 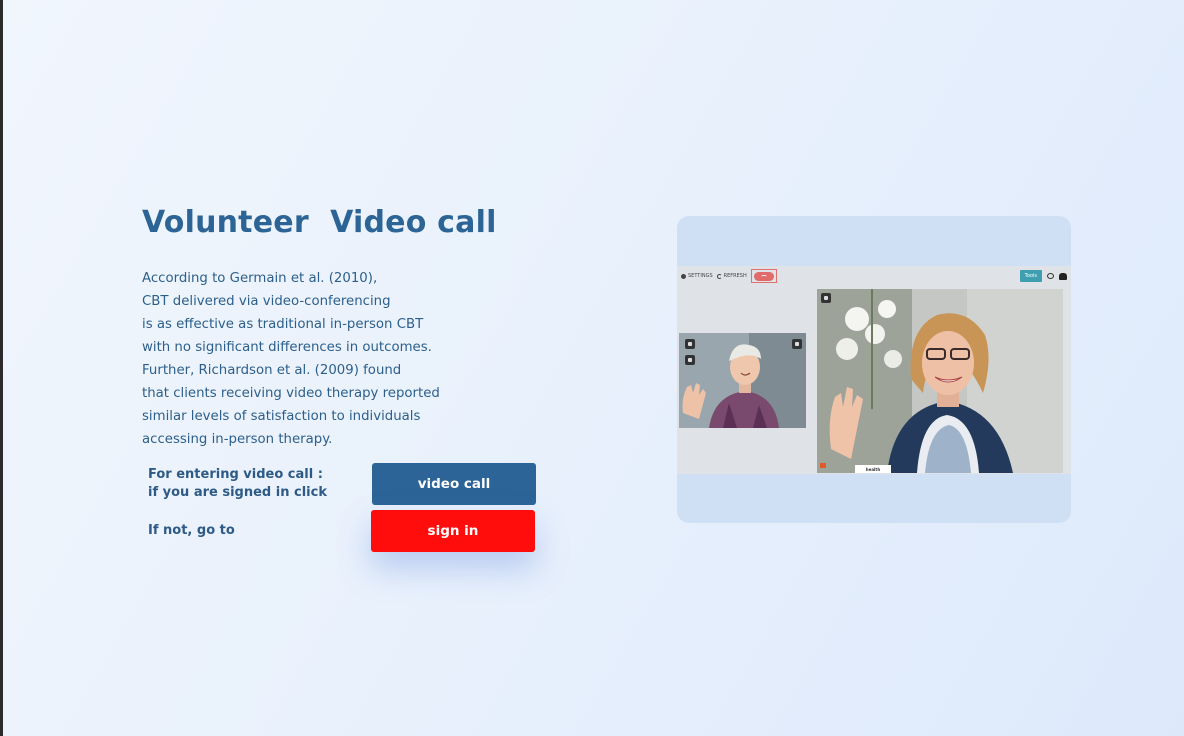 I want to click on video-call-screenshot: SETTINGS REFRESH Tools health, so click(x=874, y=370).